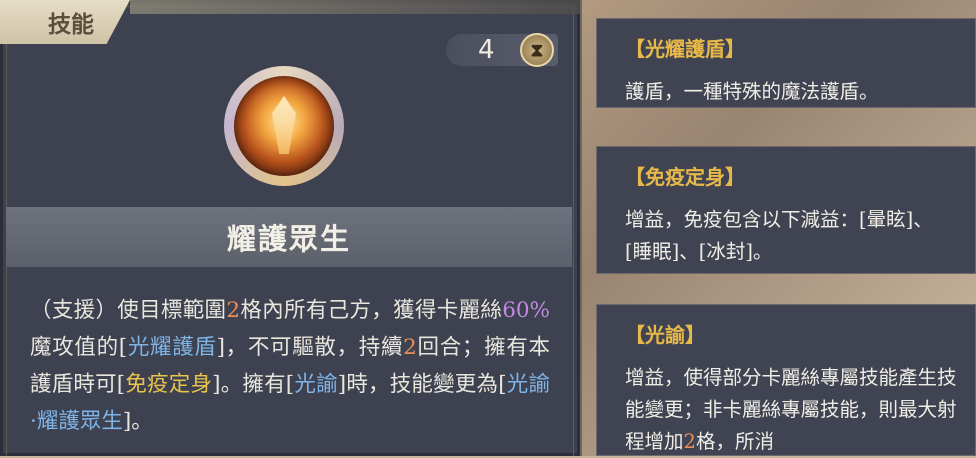 This screenshot has width=976, height=458. Describe the element at coordinates (233, 310) in the screenshot. I see `range-value: 2` at that location.